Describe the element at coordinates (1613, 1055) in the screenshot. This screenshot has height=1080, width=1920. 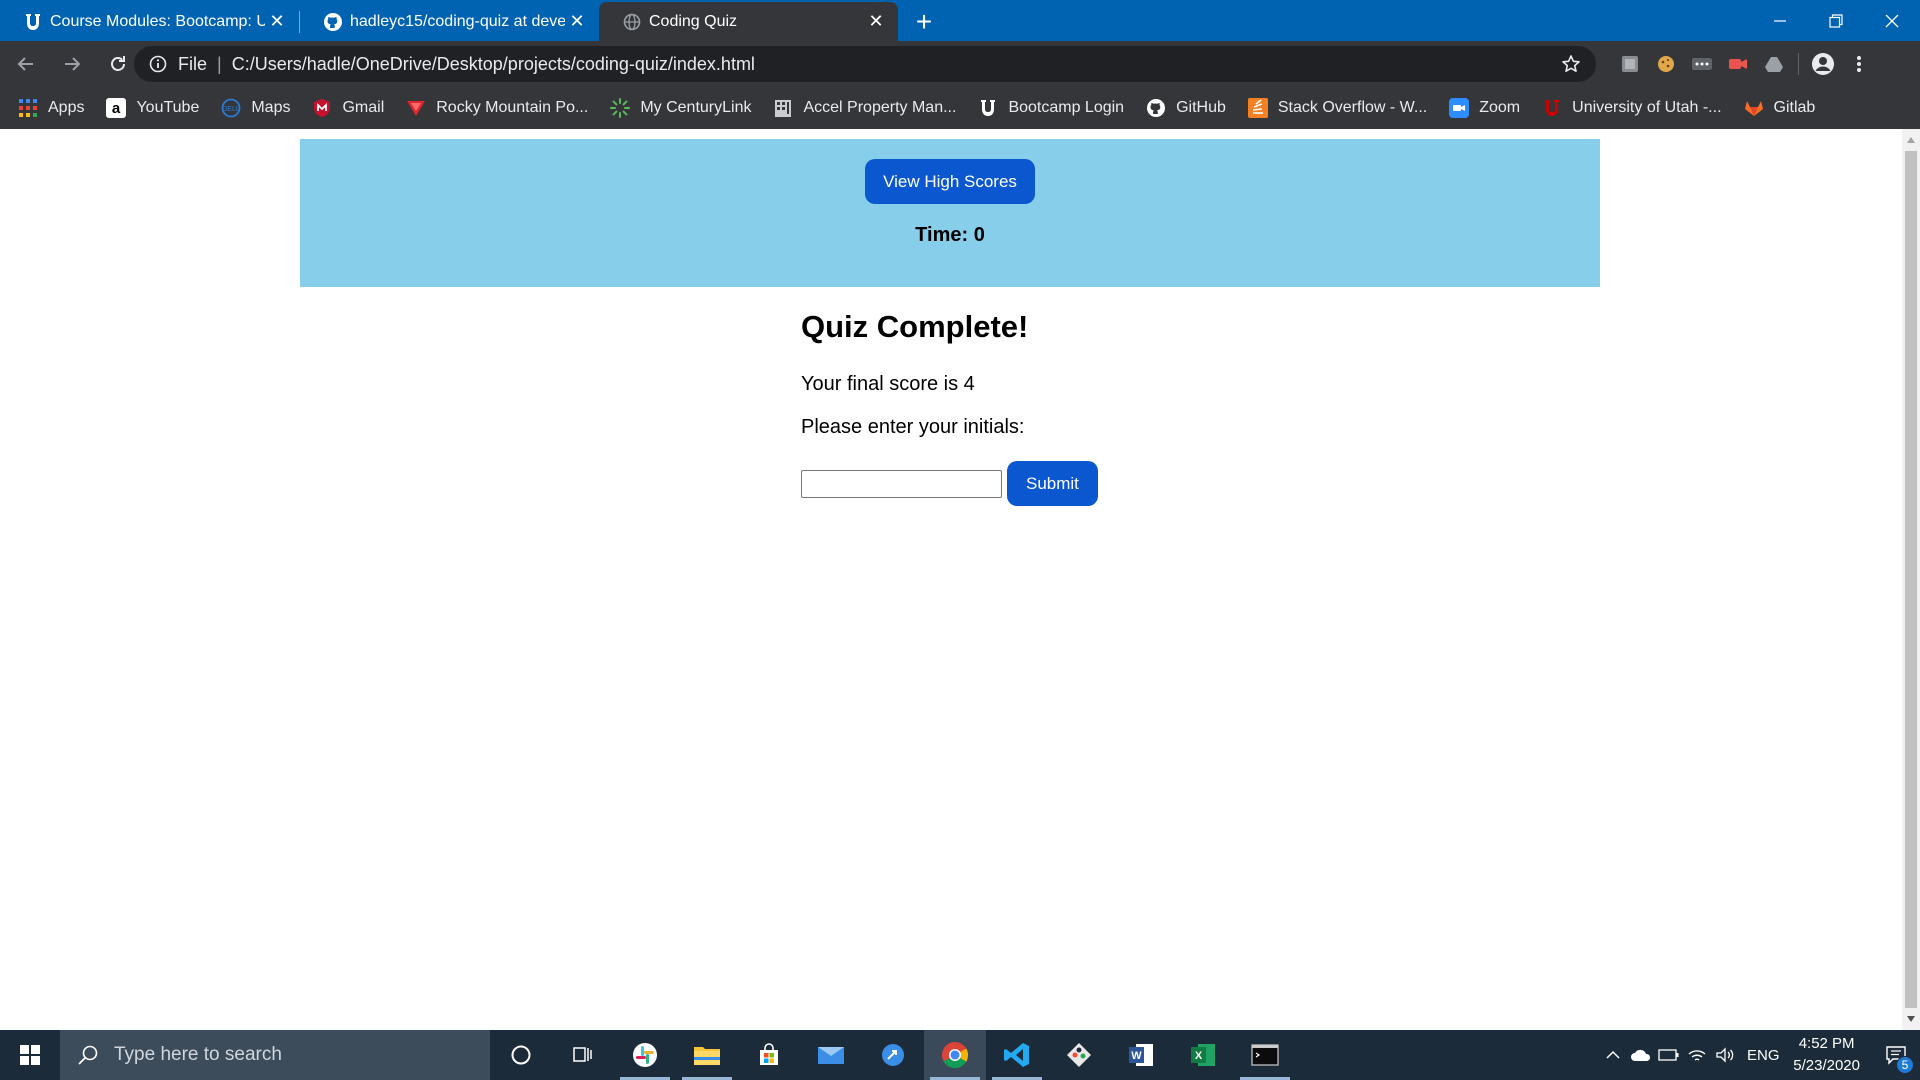
I see `chevron-up-icon` at that location.